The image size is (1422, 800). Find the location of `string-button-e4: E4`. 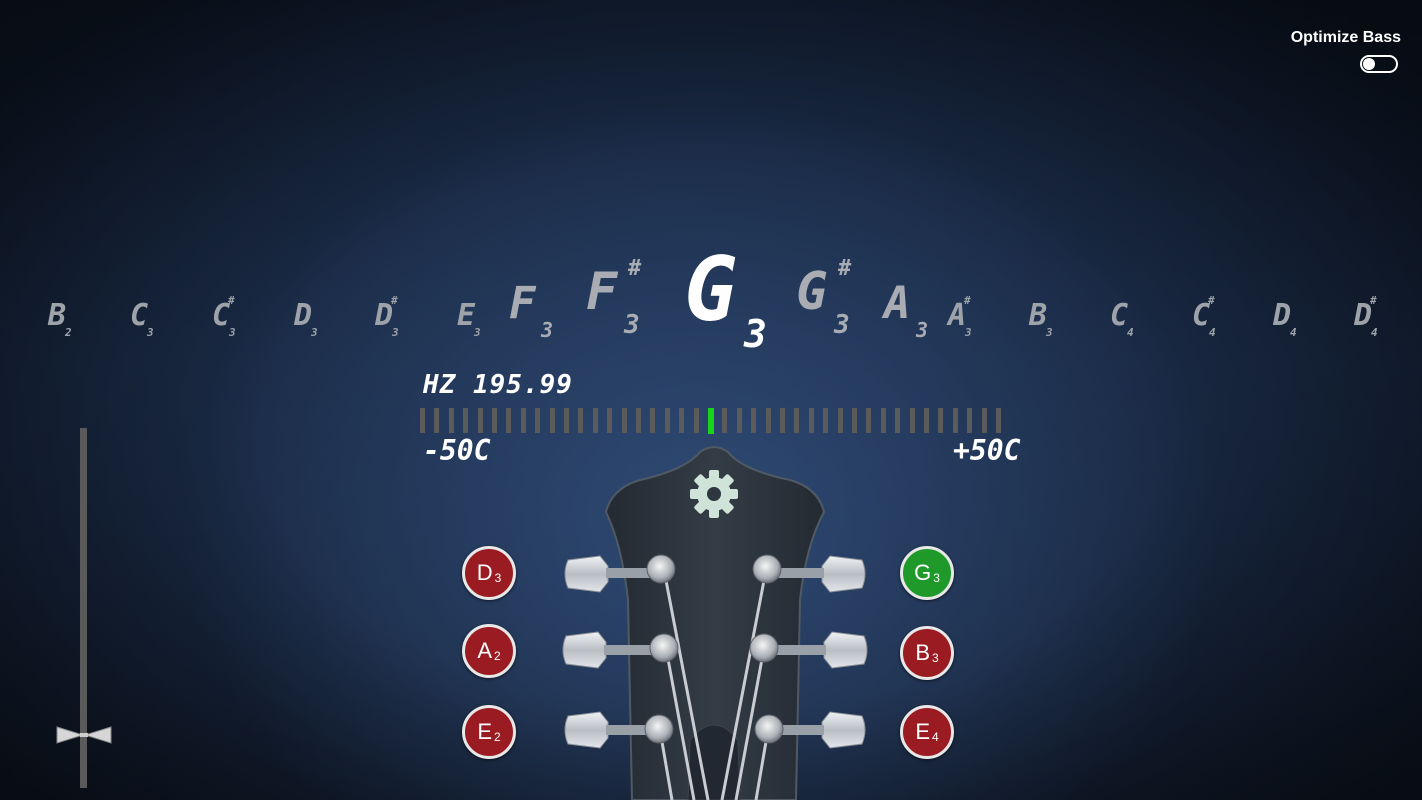

string-button-e4: E4 is located at coordinates (927, 732).